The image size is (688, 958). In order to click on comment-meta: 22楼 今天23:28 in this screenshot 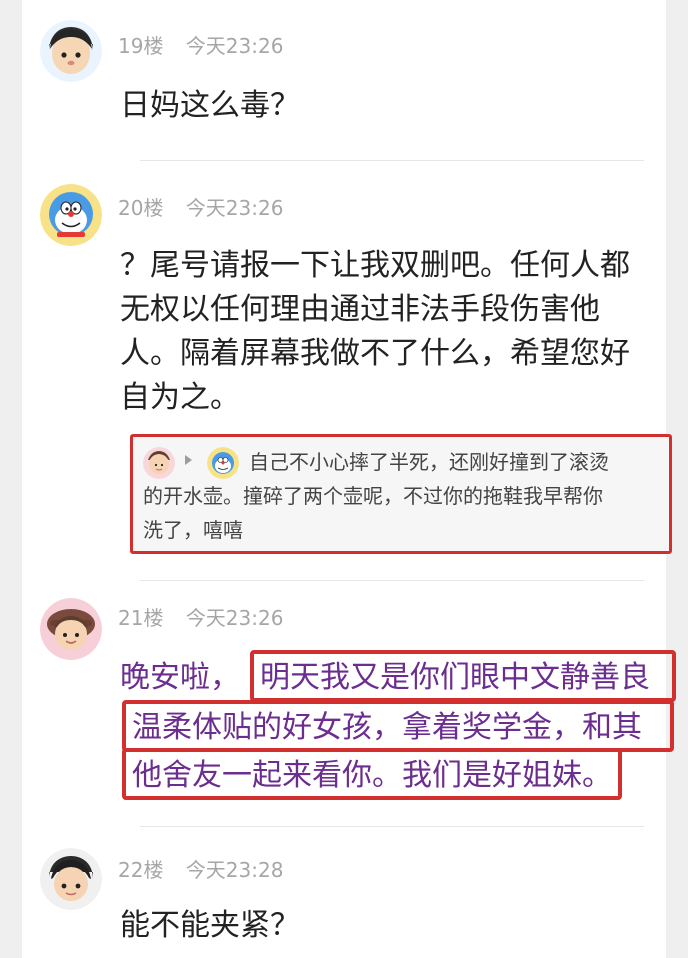, I will do `click(200, 870)`.